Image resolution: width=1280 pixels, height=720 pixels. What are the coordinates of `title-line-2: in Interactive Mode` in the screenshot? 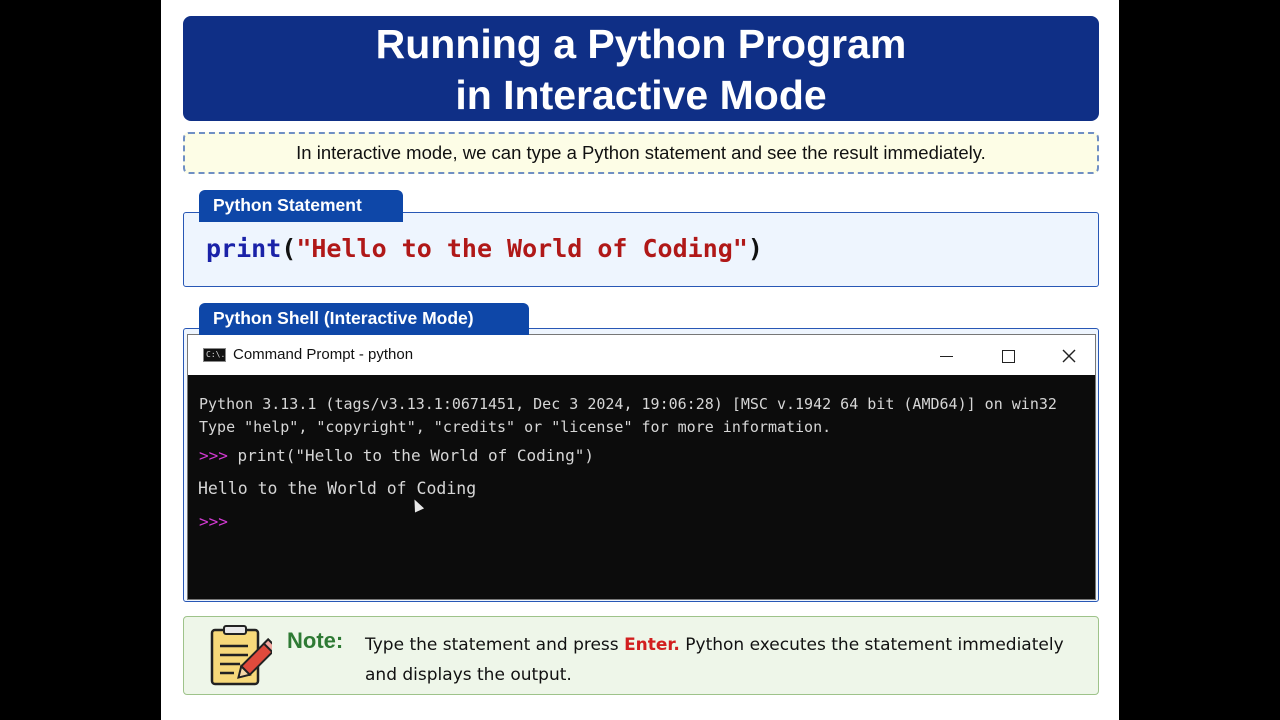 It's located at (641, 95).